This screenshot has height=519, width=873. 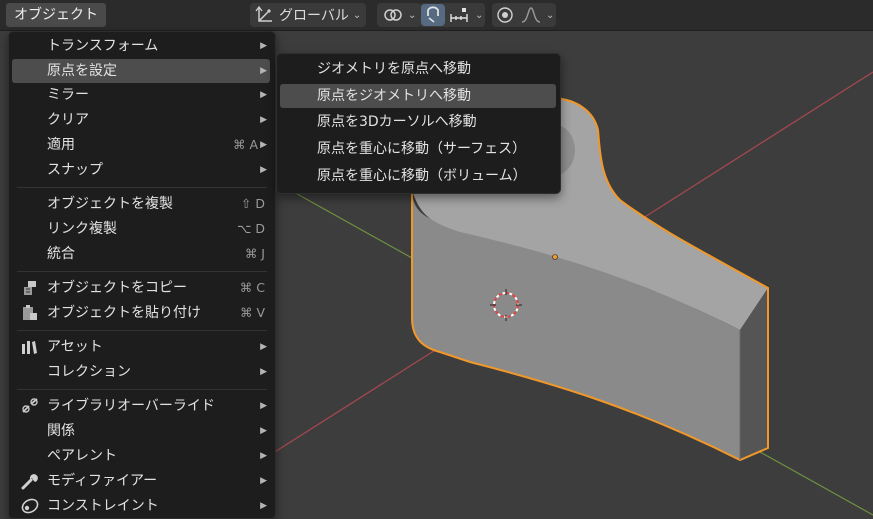 I want to click on snap-magnet-icon, so click(x=433, y=14).